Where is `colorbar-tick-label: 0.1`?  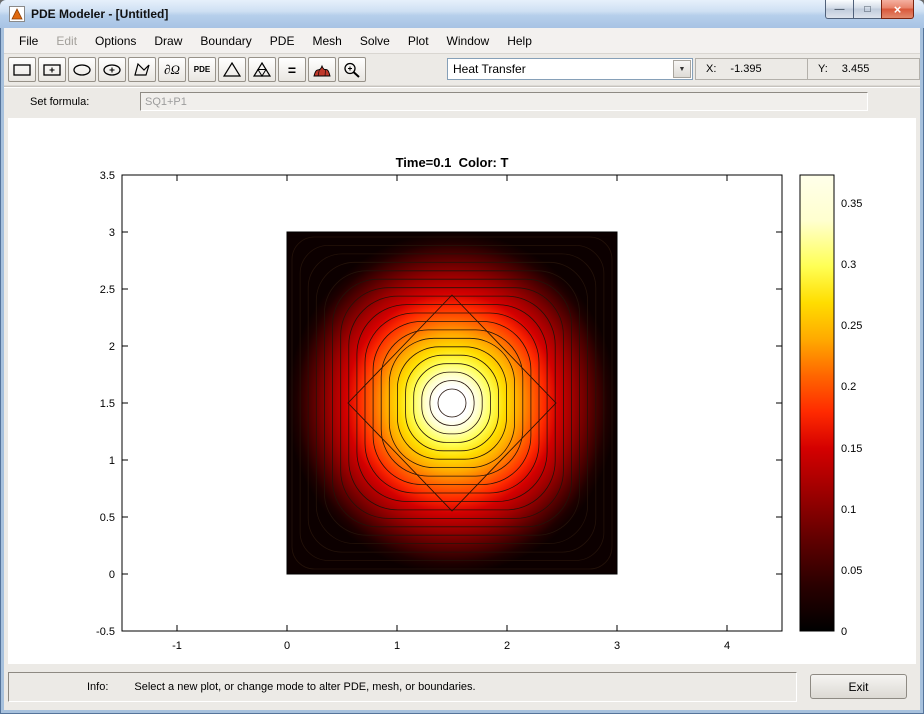 colorbar-tick-label: 0.1 is located at coordinates (848, 510).